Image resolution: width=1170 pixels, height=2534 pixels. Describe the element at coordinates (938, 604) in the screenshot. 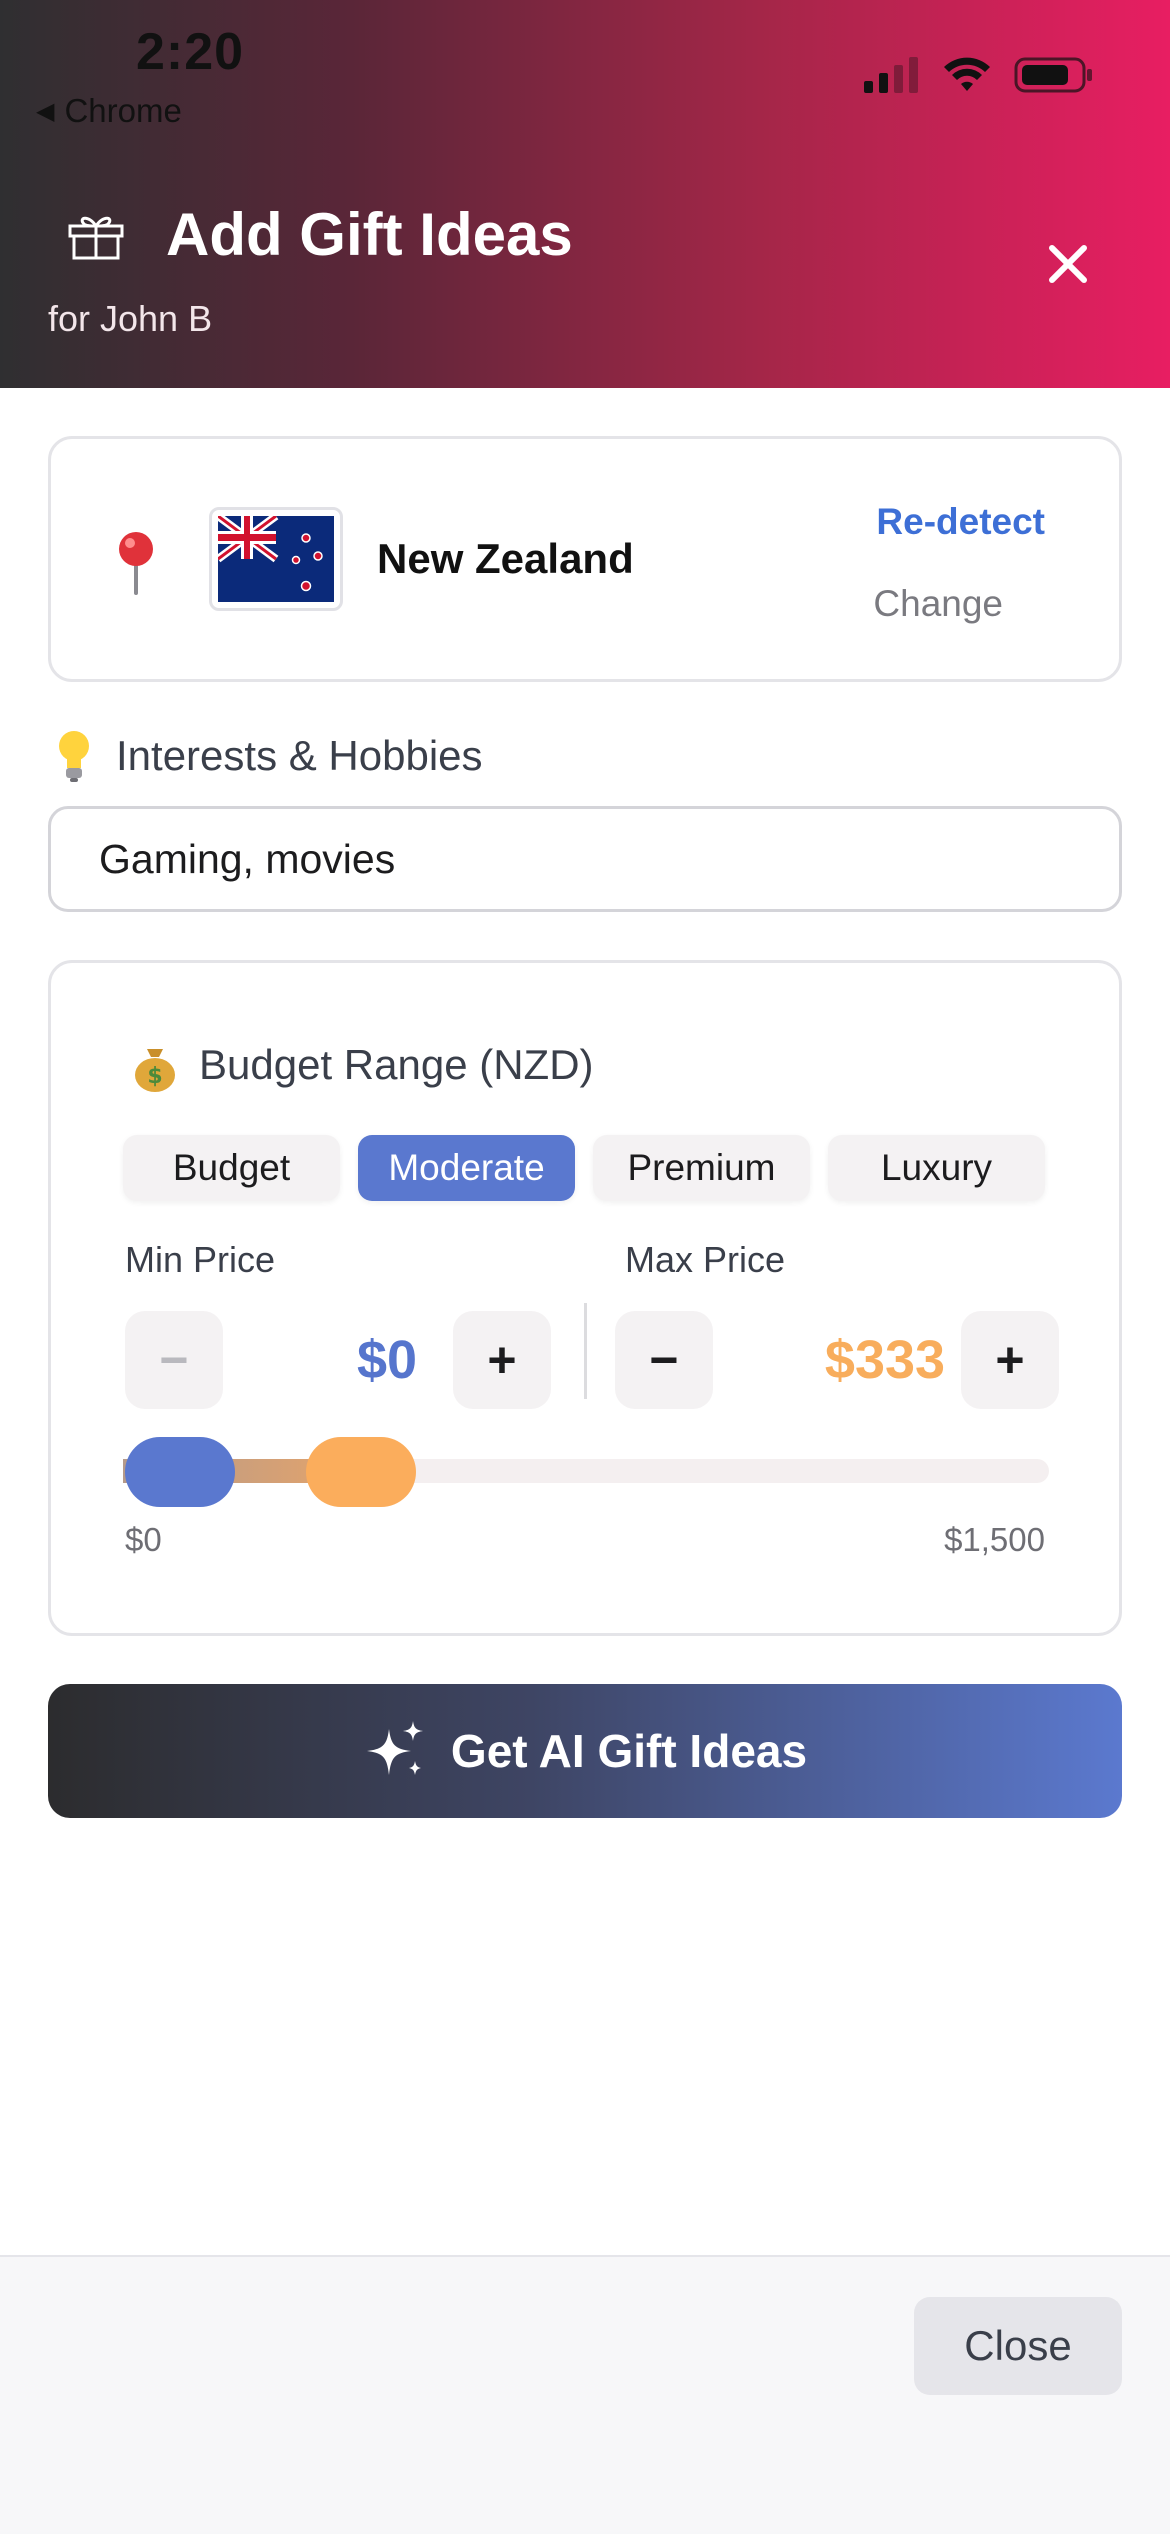

I see `change-location-button: Change` at that location.